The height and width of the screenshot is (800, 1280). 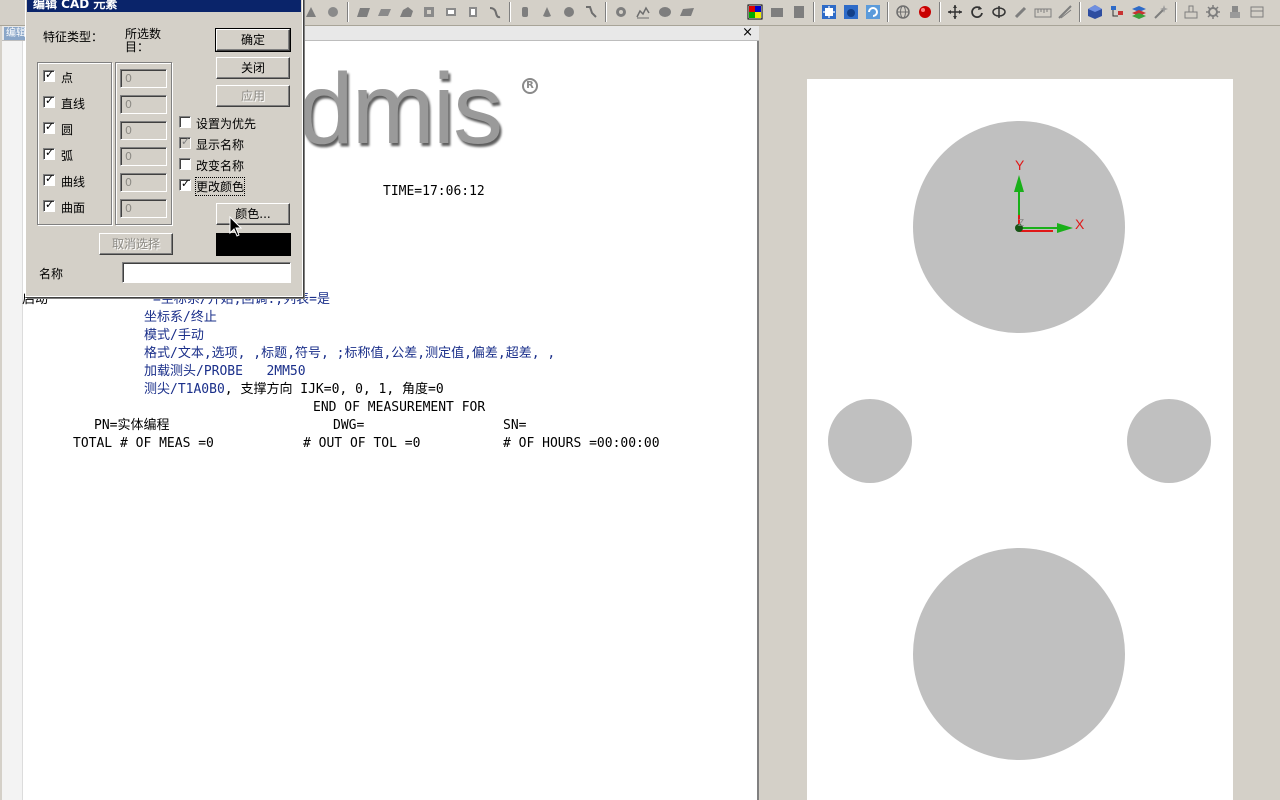 I want to click on rotate-icon, so click(x=977, y=12).